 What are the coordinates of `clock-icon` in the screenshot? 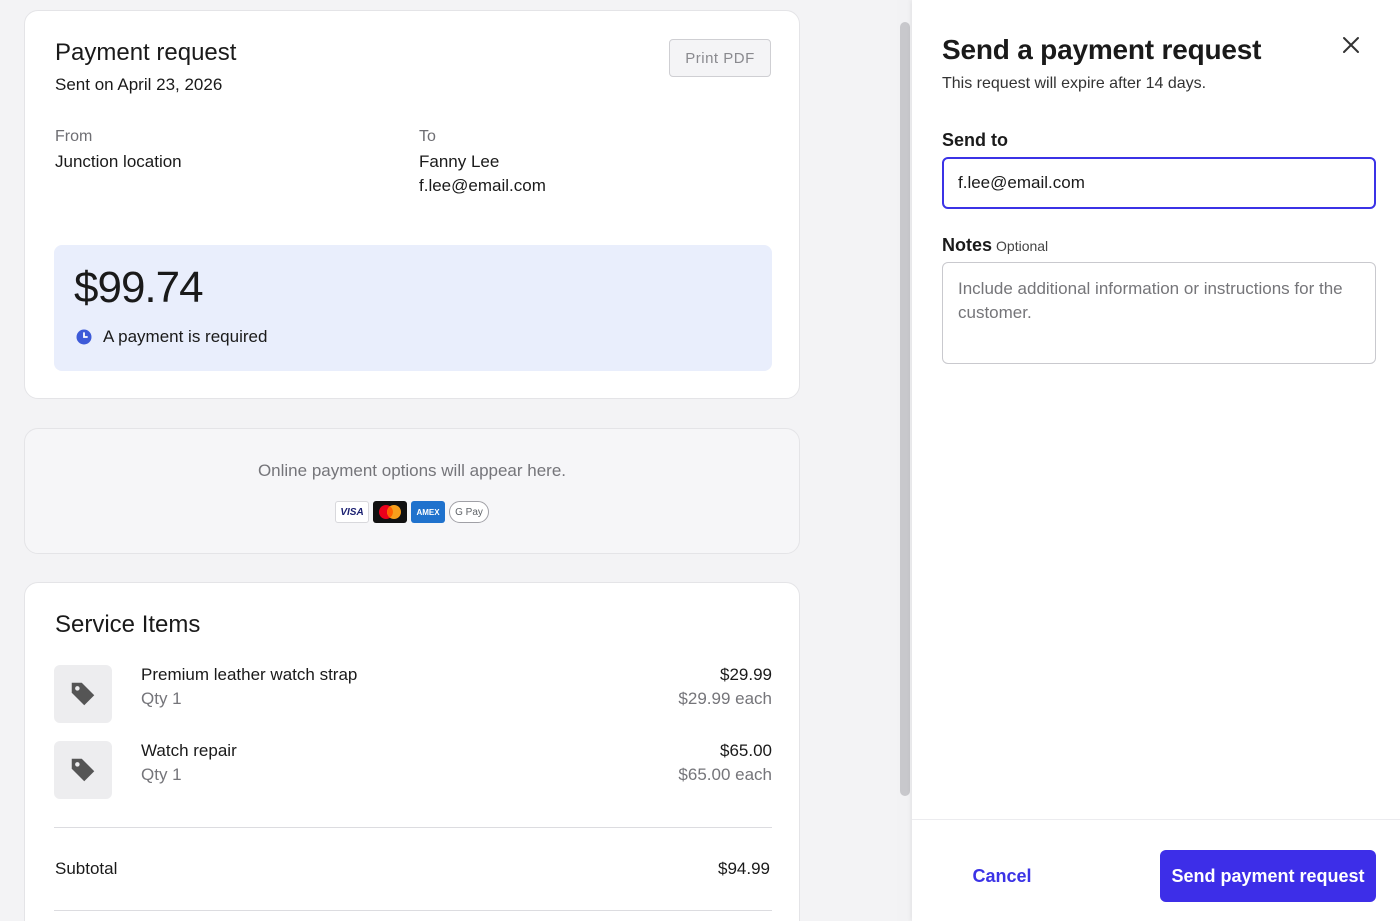 It's located at (84, 337).